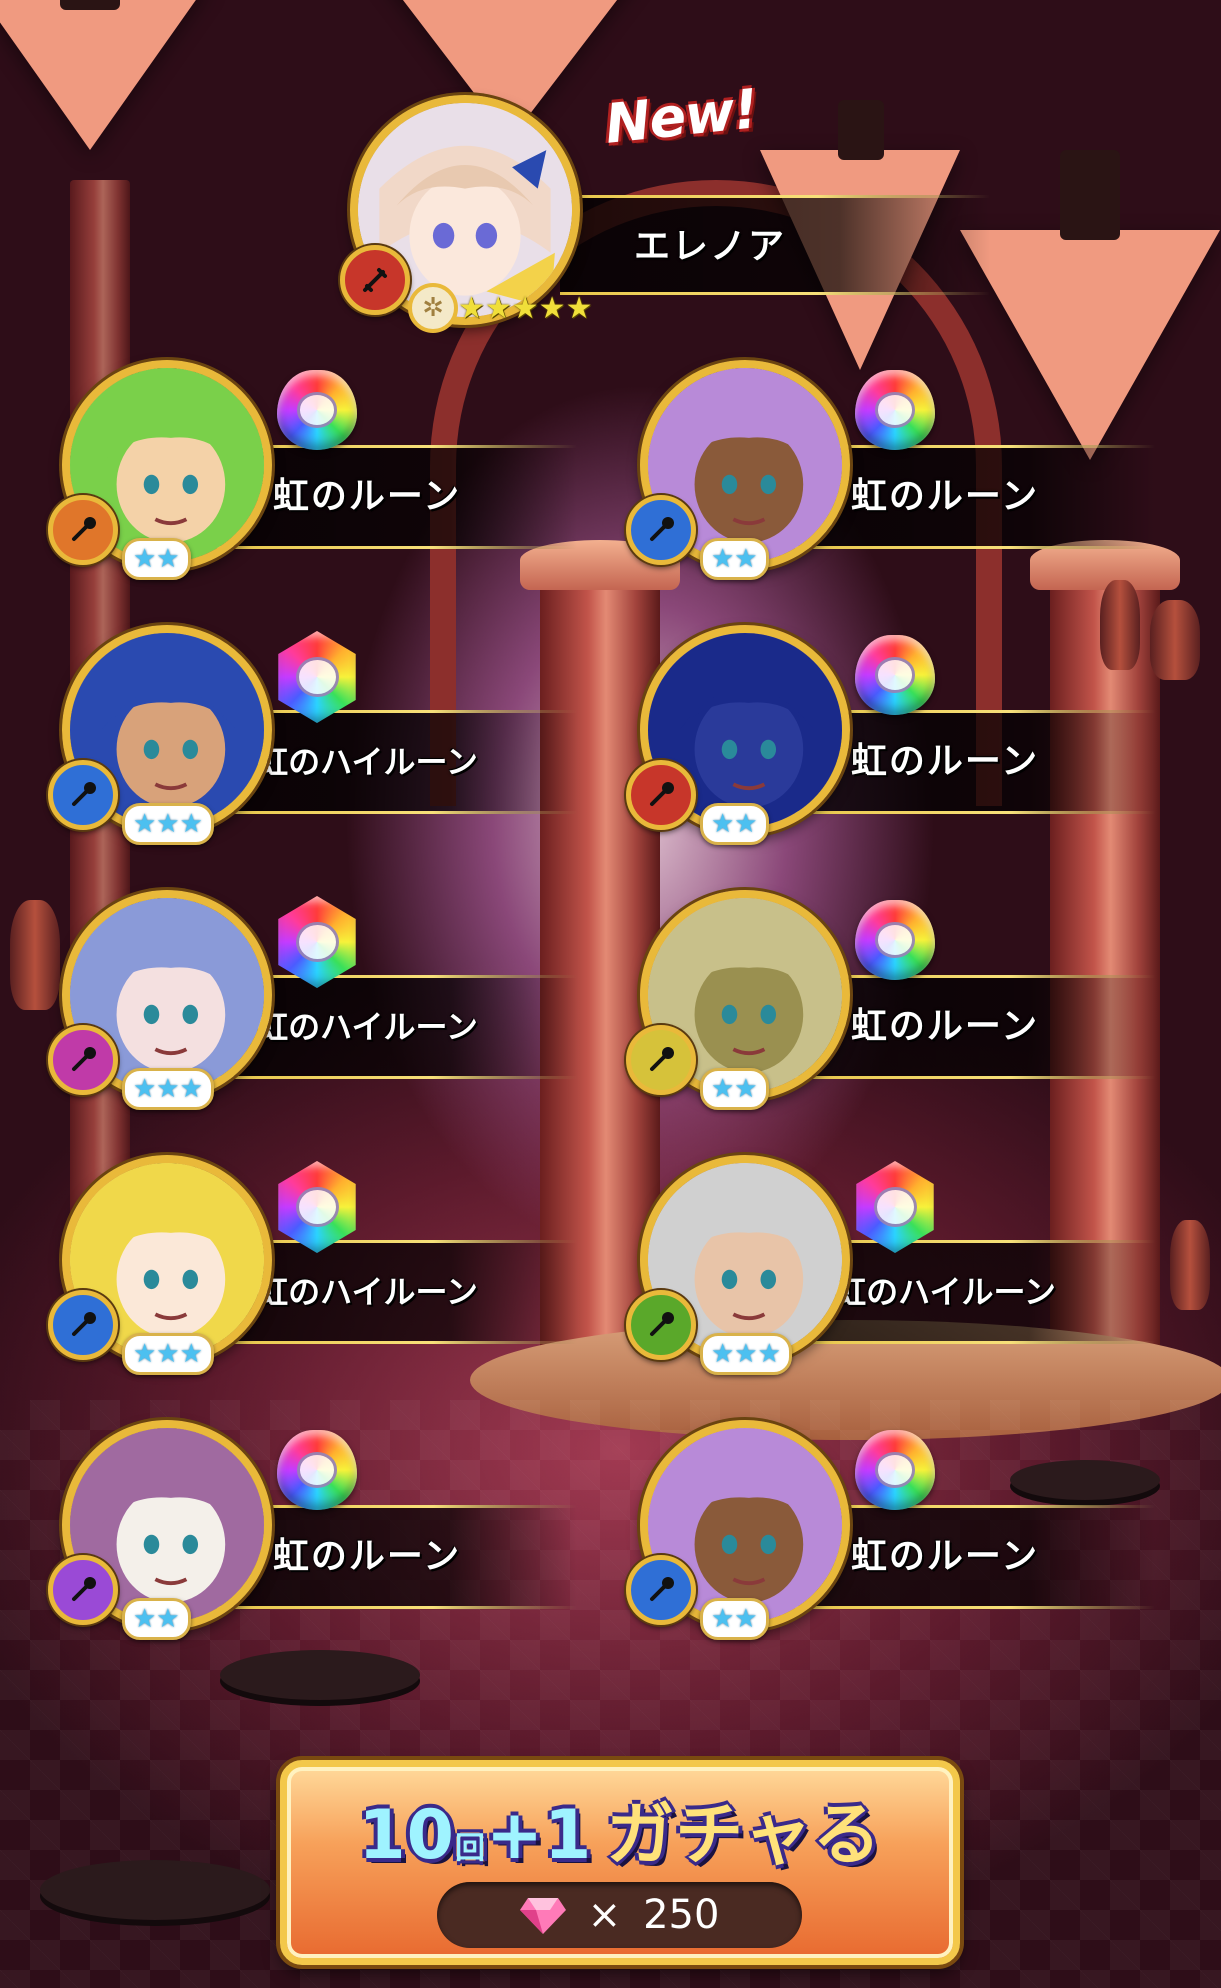  What do you see at coordinates (681, 116) in the screenshot?
I see `new-badge: New!` at bounding box center [681, 116].